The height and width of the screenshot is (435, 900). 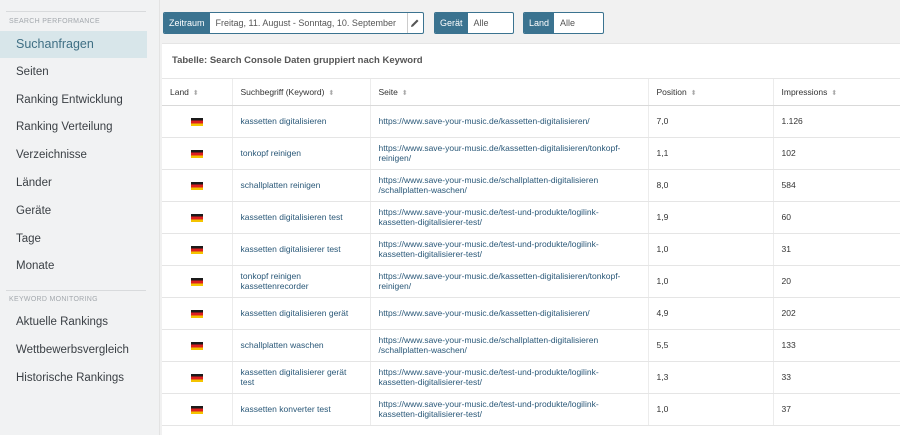 I want to click on keyword-cell: tonkopf reinigen, so click(x=301, y=153).